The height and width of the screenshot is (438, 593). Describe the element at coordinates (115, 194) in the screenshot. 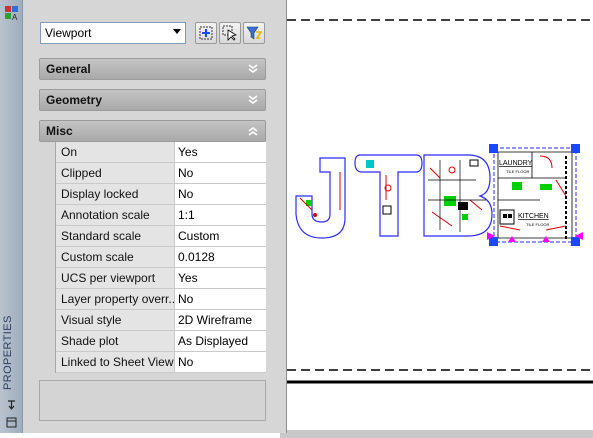

I see `property-name: Display locked` at that location.